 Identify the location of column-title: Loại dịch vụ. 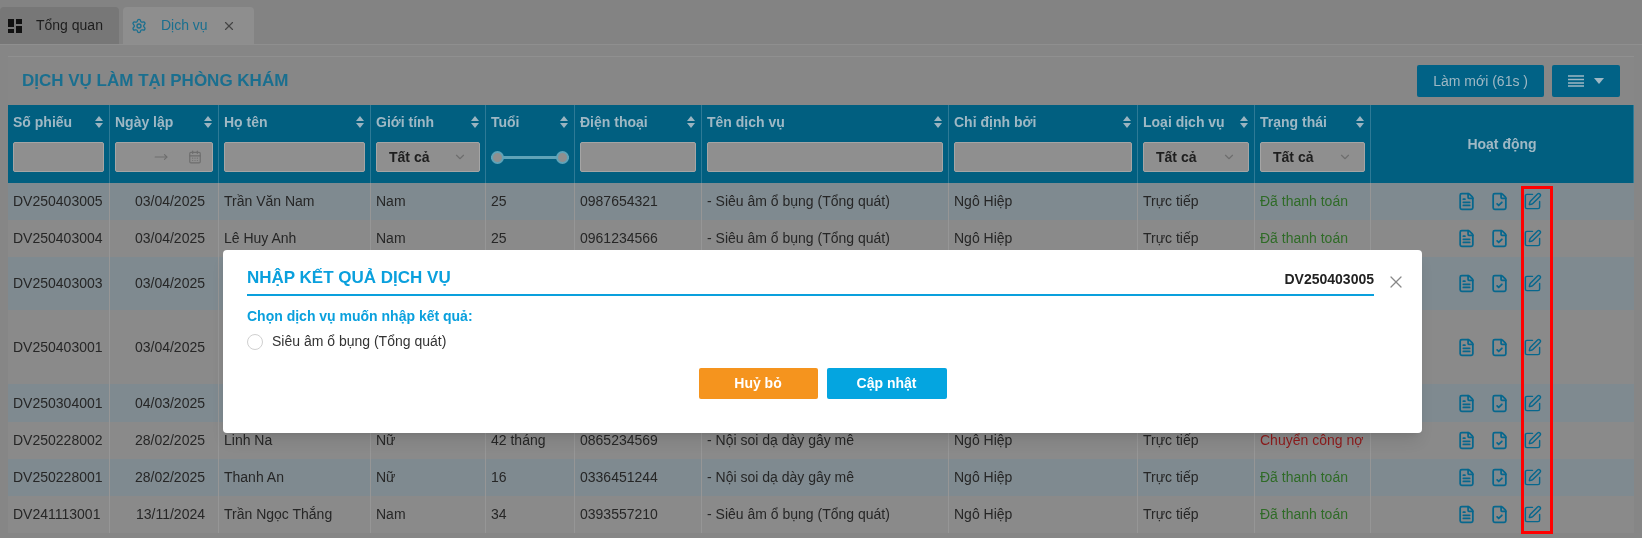
(1184, 122).